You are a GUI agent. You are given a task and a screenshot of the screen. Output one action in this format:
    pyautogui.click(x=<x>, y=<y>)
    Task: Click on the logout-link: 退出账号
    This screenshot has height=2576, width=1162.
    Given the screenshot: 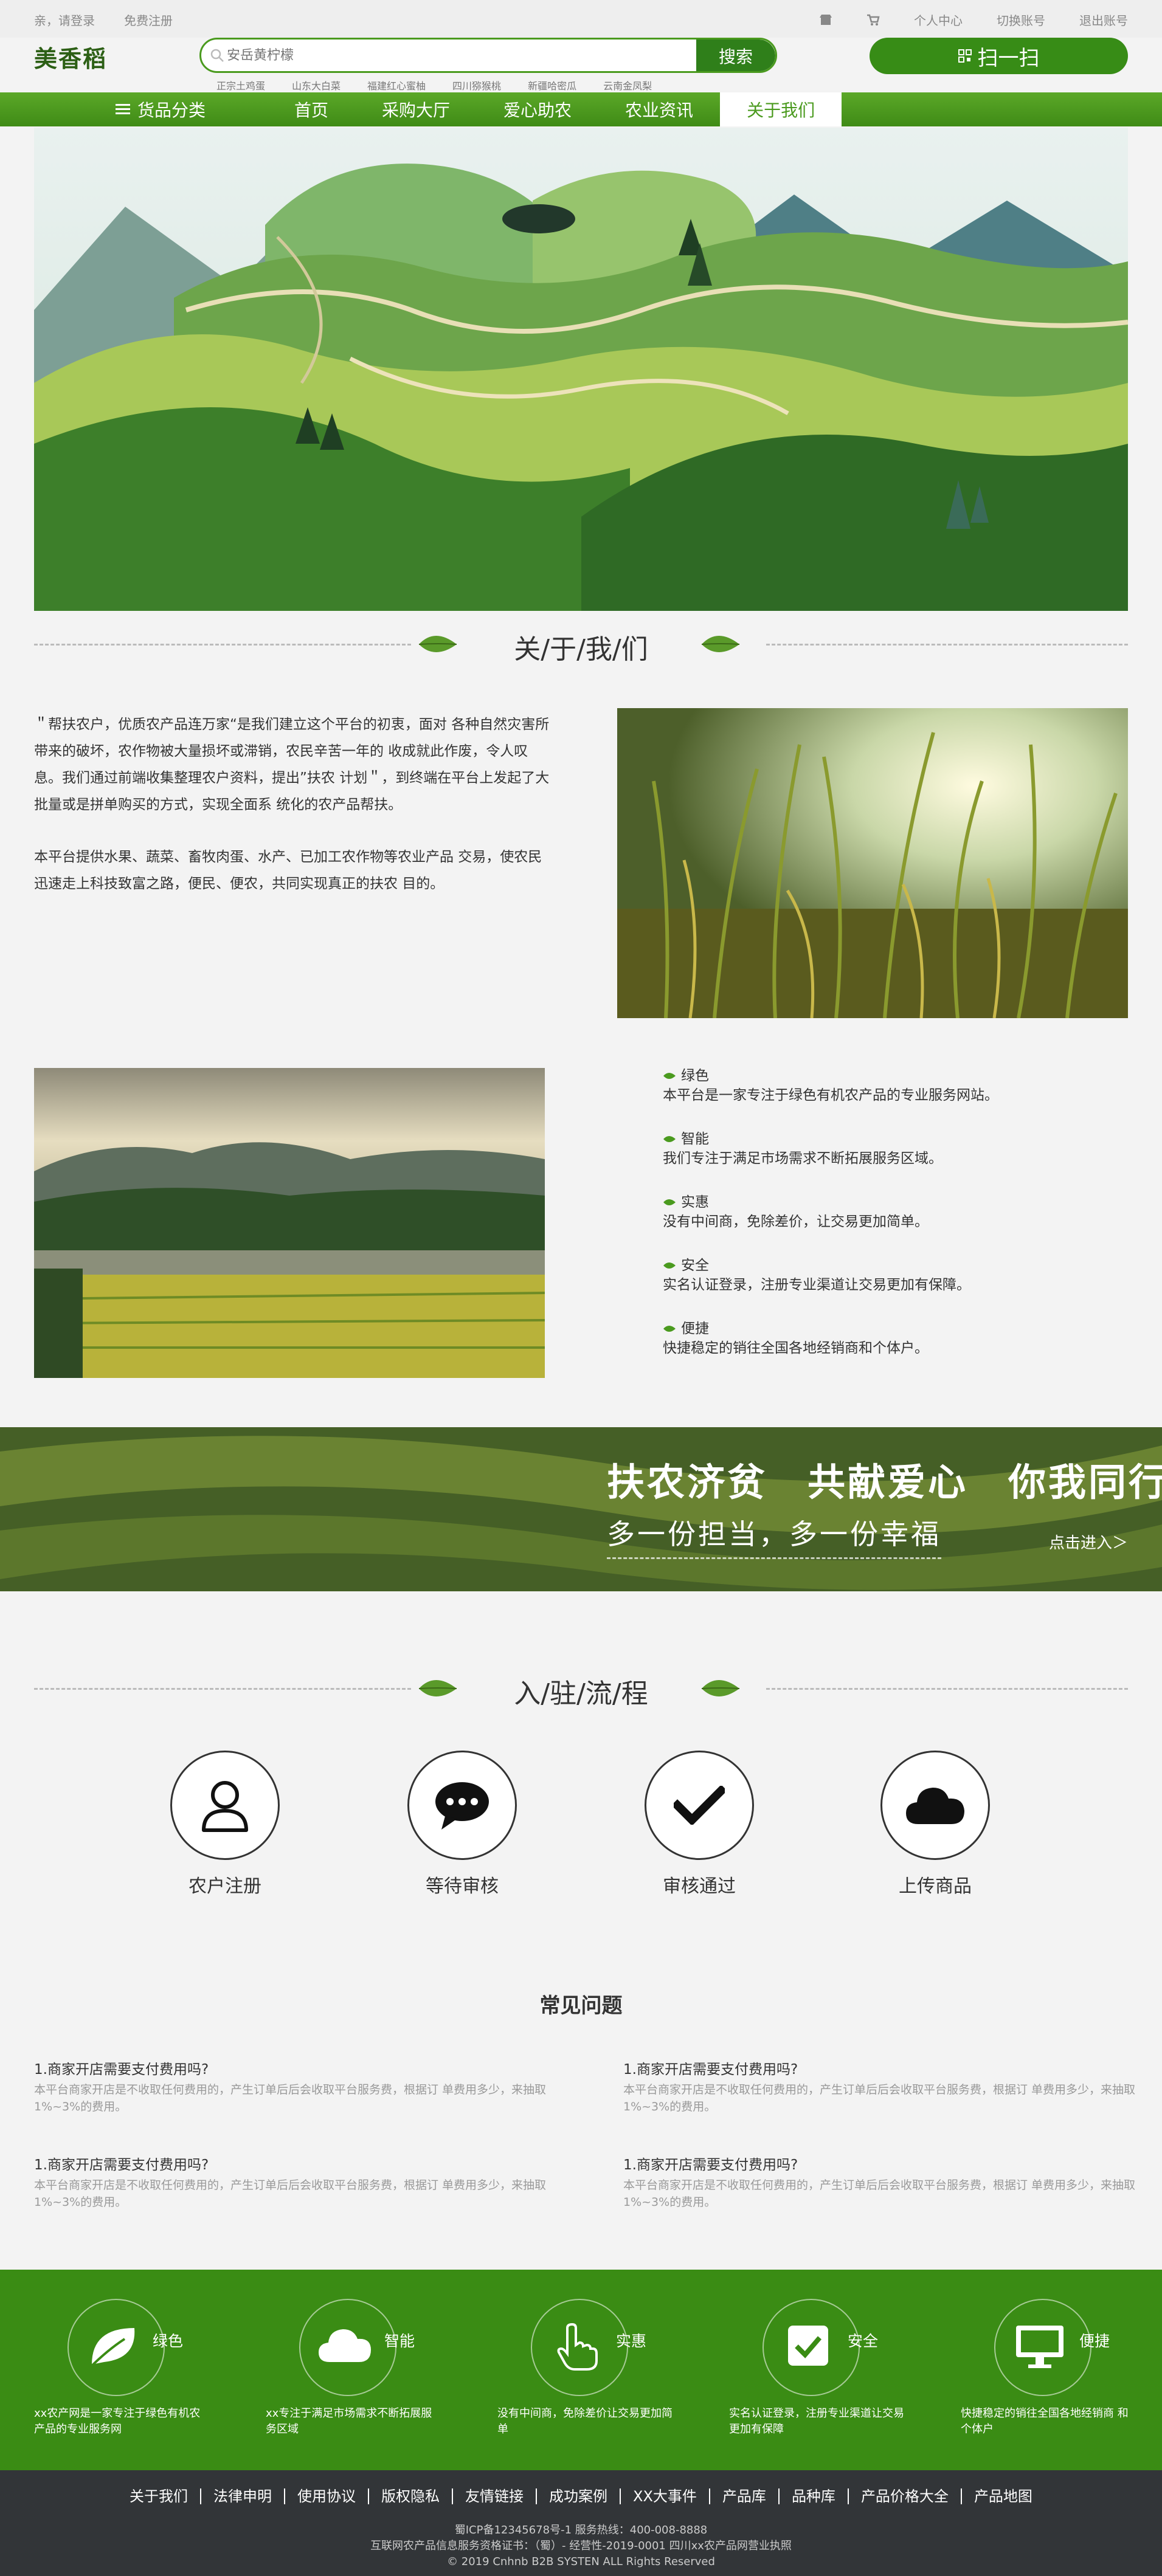 What is the action you would take?
    pyautogui.click(x=1103, y=20)
    